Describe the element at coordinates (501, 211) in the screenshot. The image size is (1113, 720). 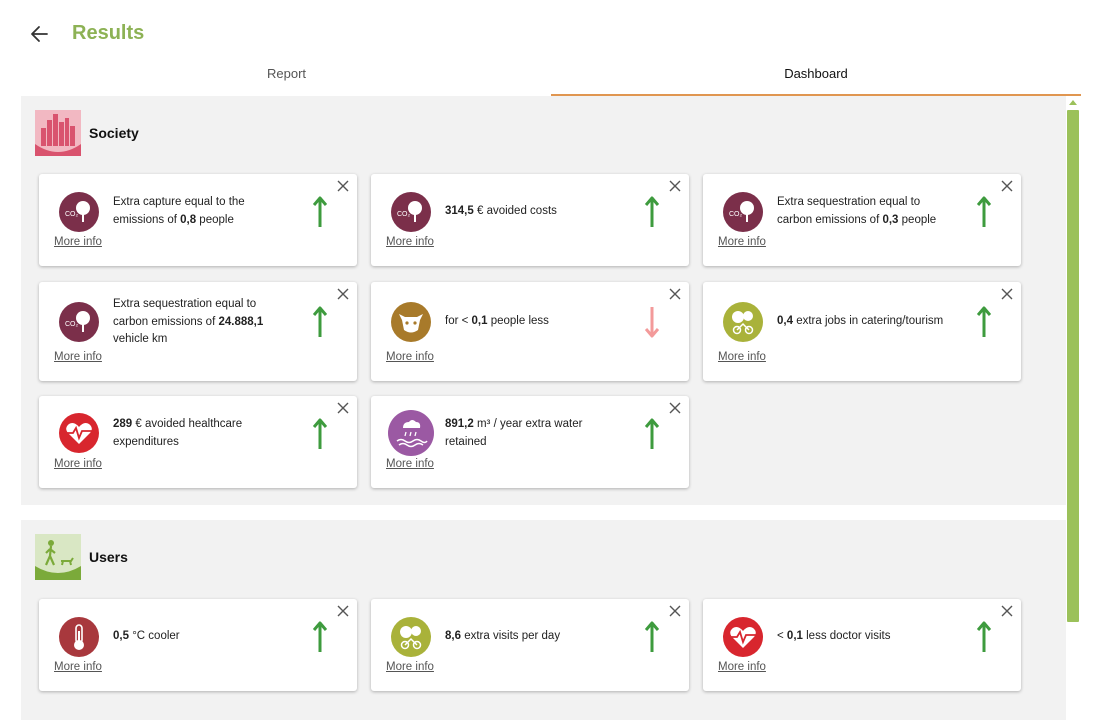
I see `indicator-text: 314,5 € avoided costs` at that location.